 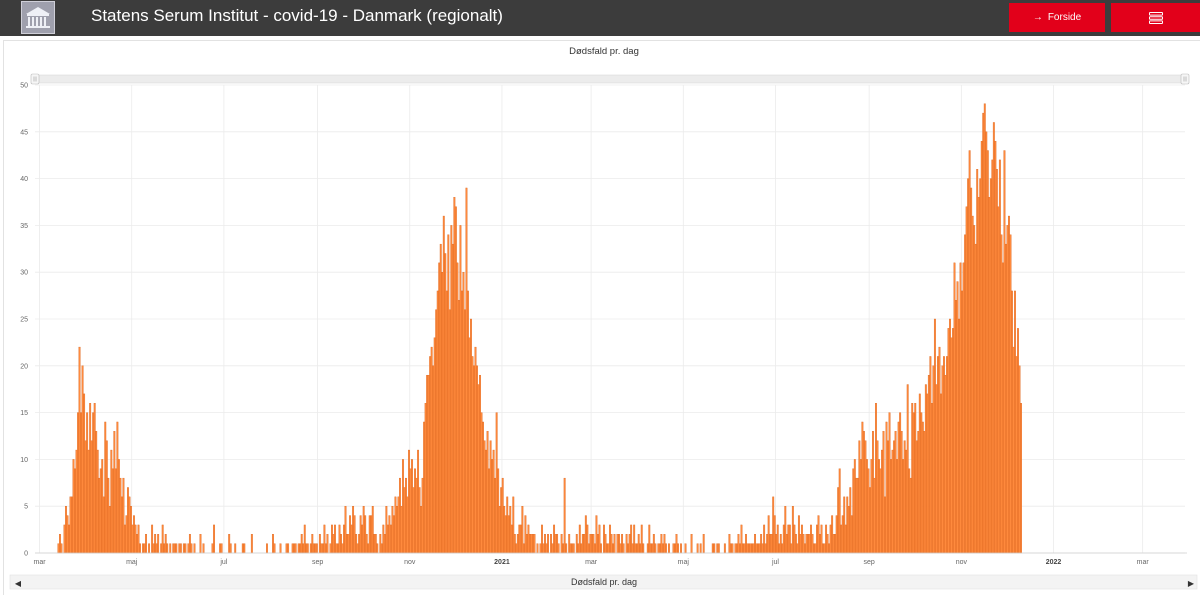 What do you see at coordinates (18, 583) in the screenshot?
I see `scroll-left-icon: ◀` at bounding box center [18, 583].